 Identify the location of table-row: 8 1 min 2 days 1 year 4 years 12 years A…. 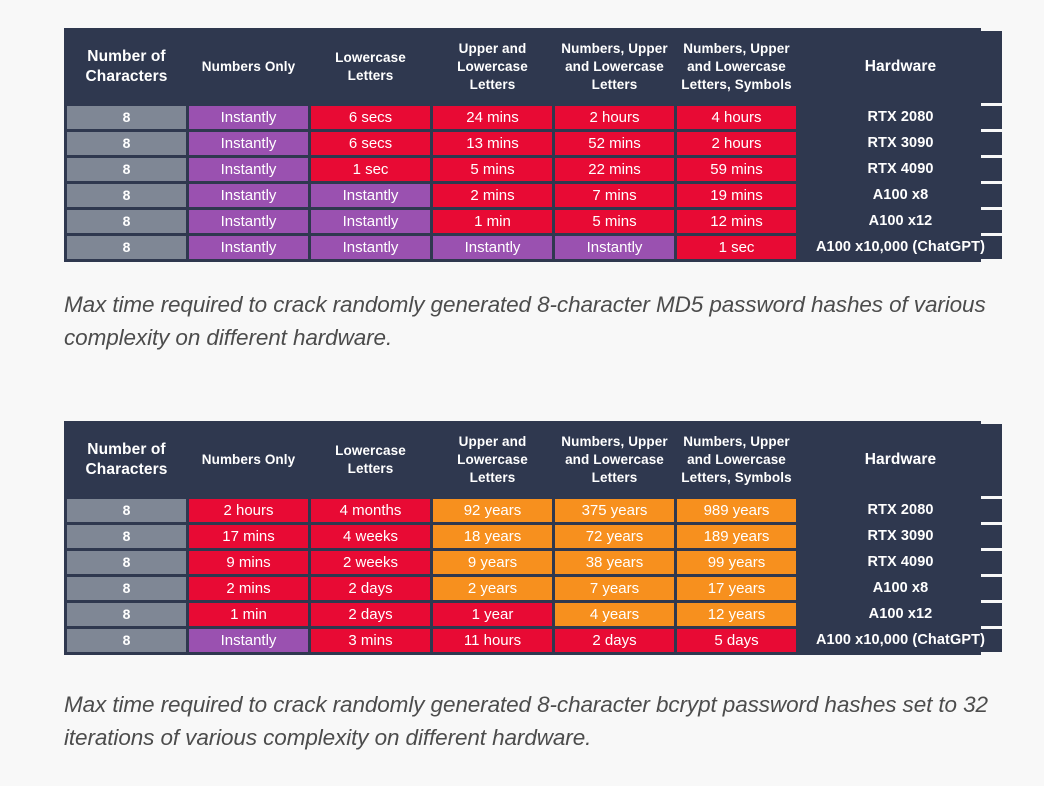
(534, 614).